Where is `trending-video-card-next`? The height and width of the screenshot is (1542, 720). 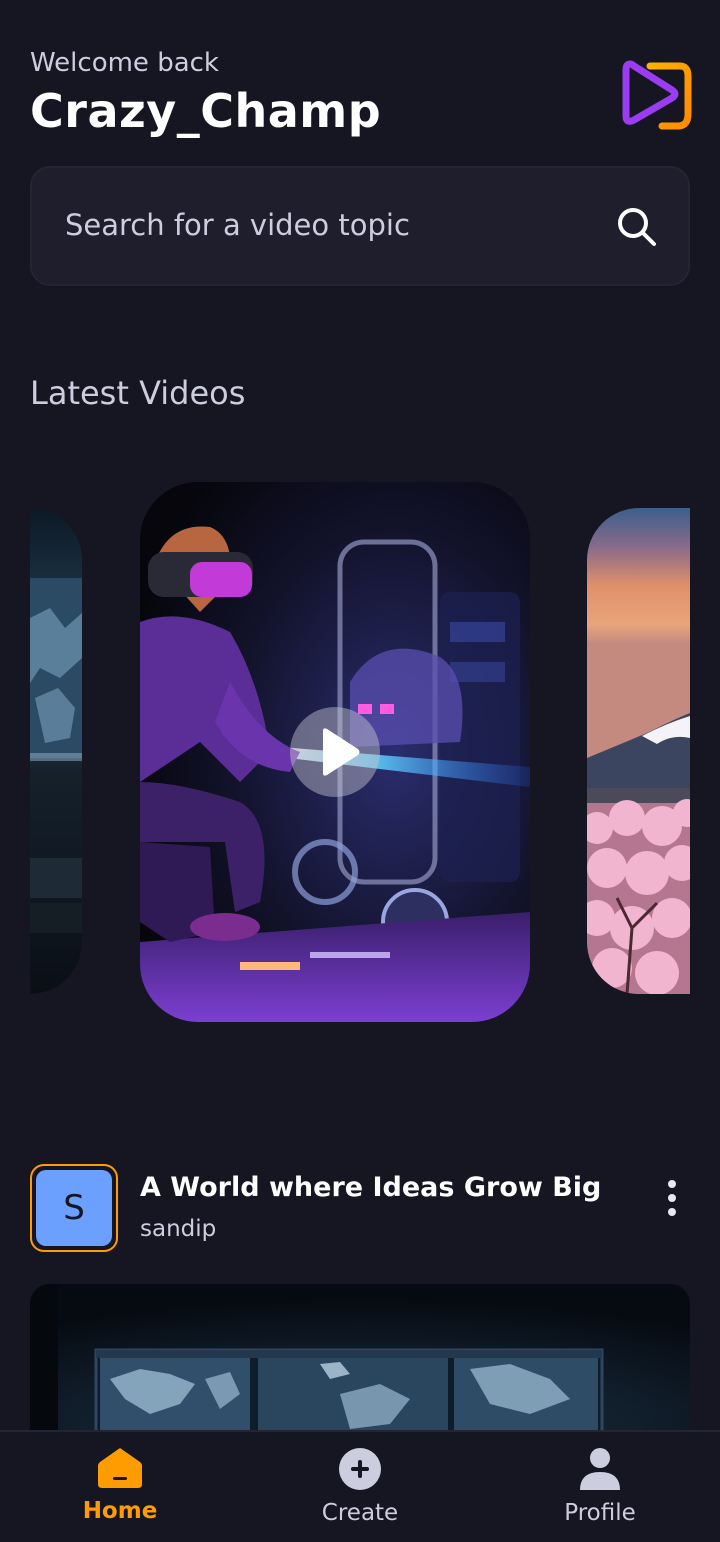
trending-video-card-next is located at coordinates (638, 751).